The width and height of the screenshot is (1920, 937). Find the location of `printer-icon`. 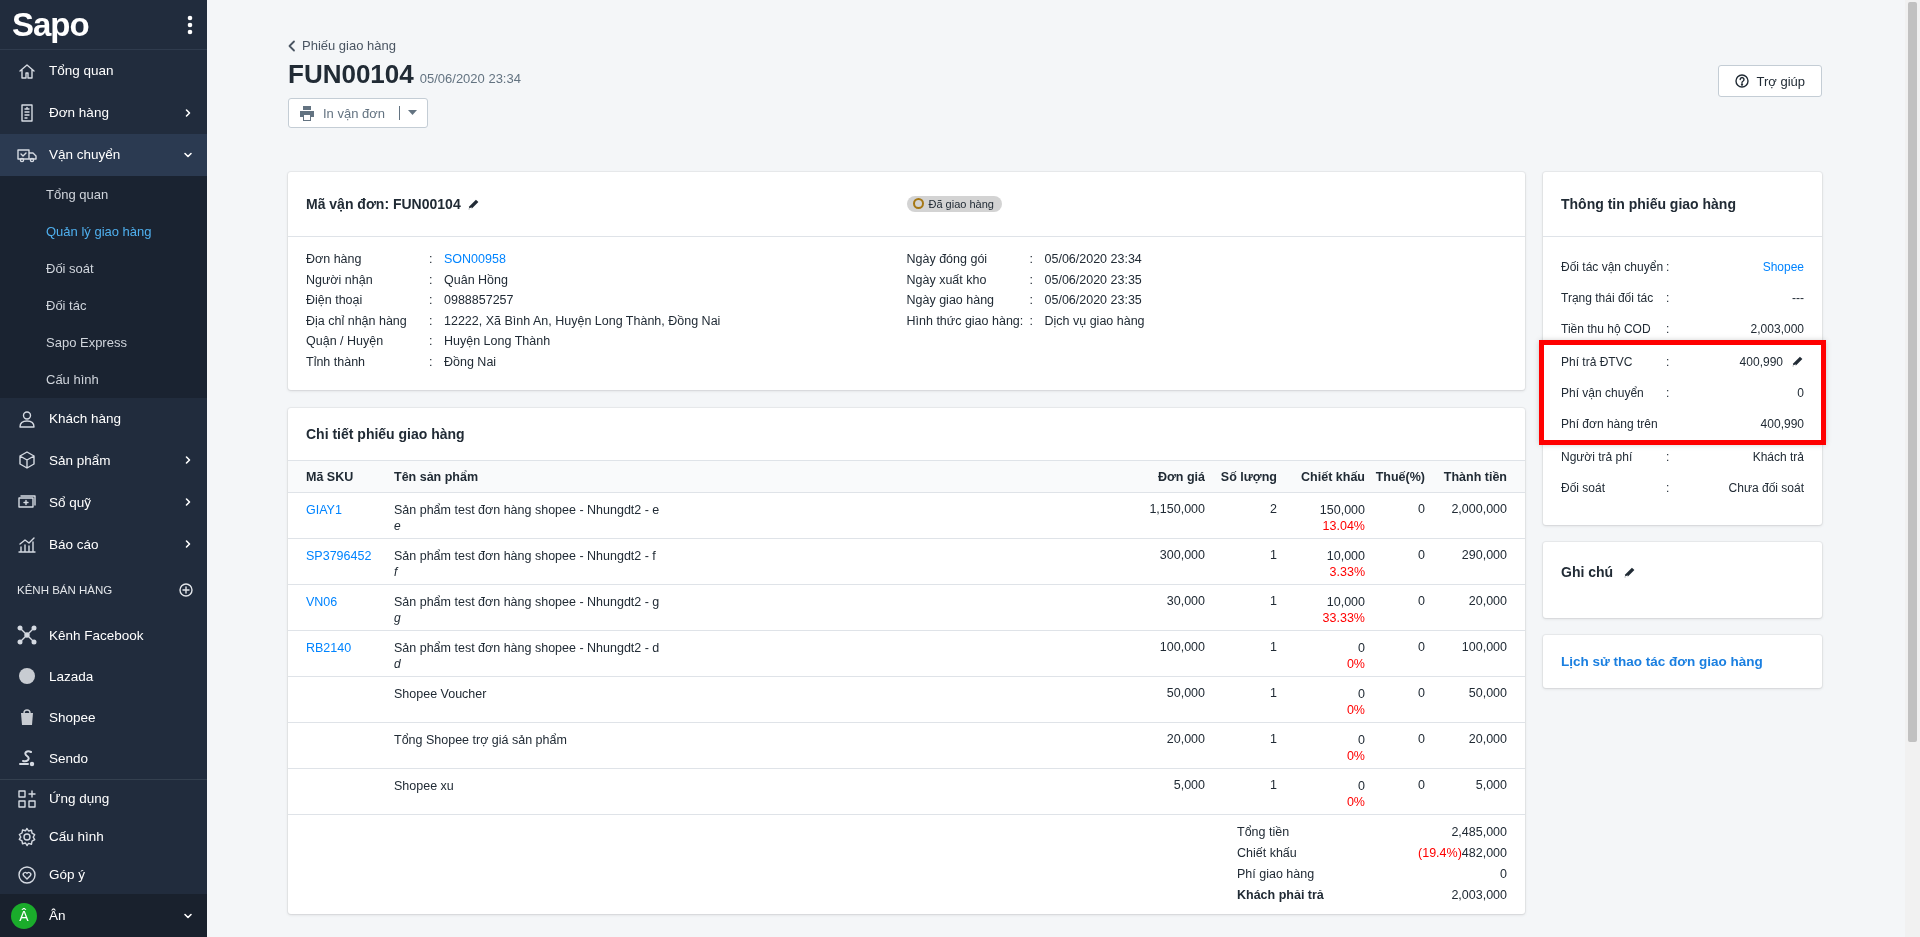

printer-icon is located at coordinates (307, 113).